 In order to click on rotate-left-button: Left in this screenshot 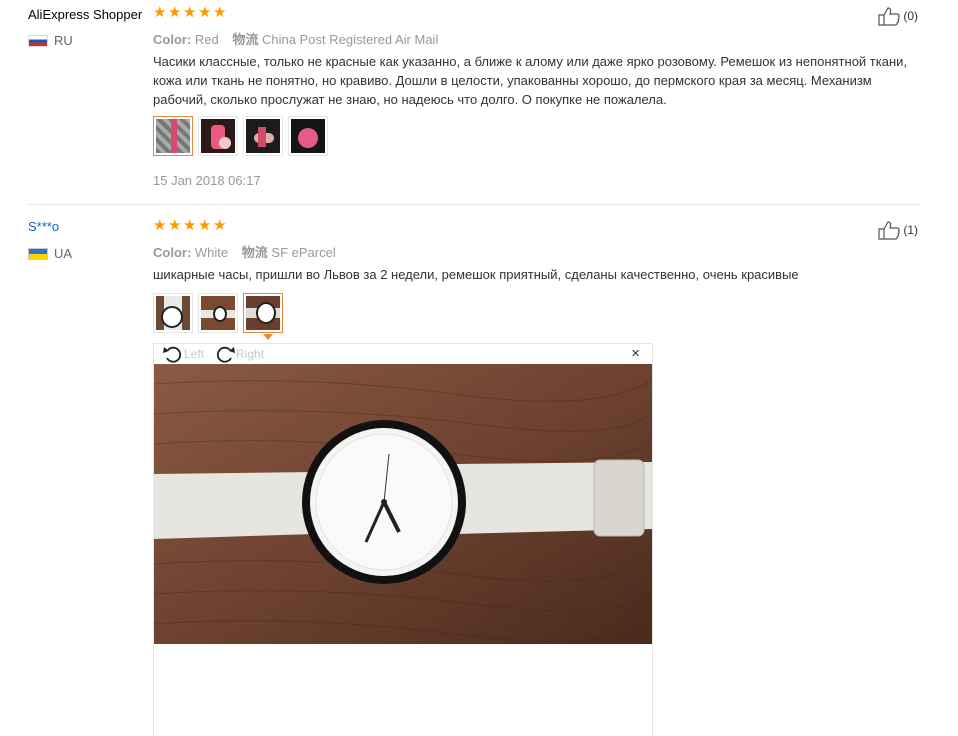, I will do `click(183, 354)`.